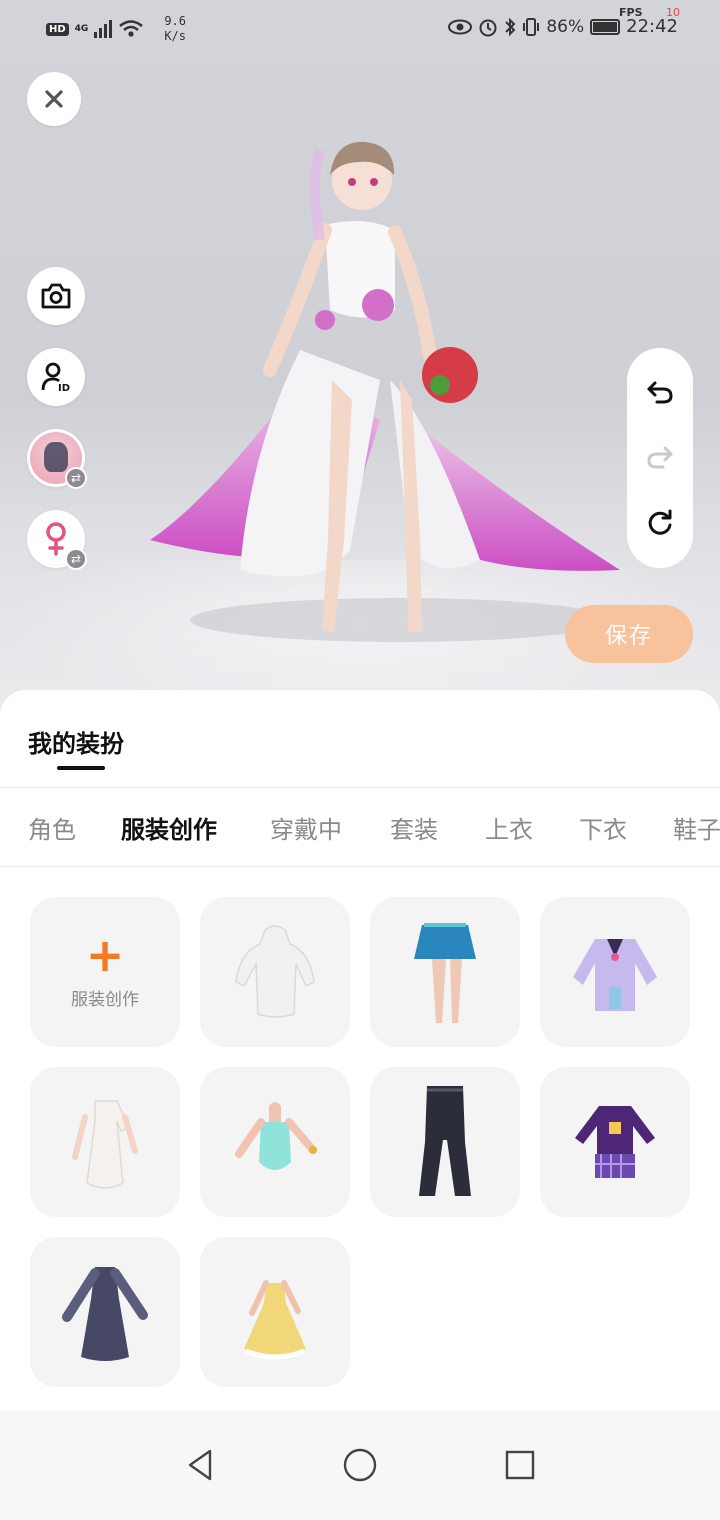 The height and width of the screenshot is (1520, 720). Describe the element at coordinates (603, 827) in the screenshot. I see `tab-bottom: 下衣` at that location.